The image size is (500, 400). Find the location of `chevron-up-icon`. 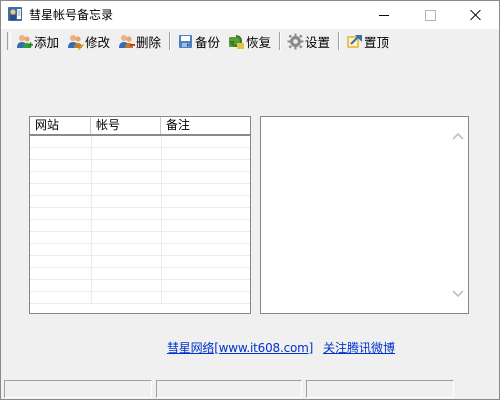

chevron-up-icon is located at coordinates (458, 137).